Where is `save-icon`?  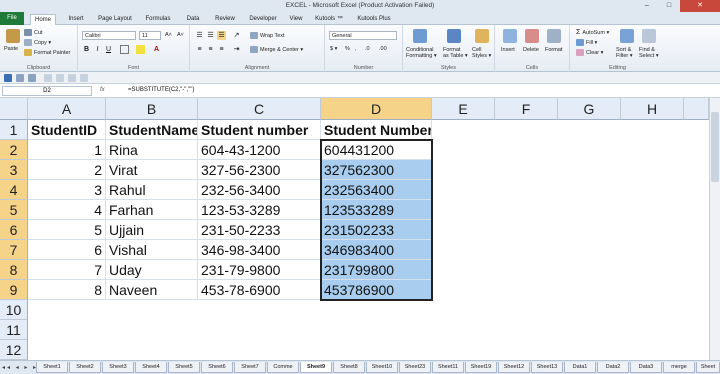 save-icon is located at coordinates (8, 78).